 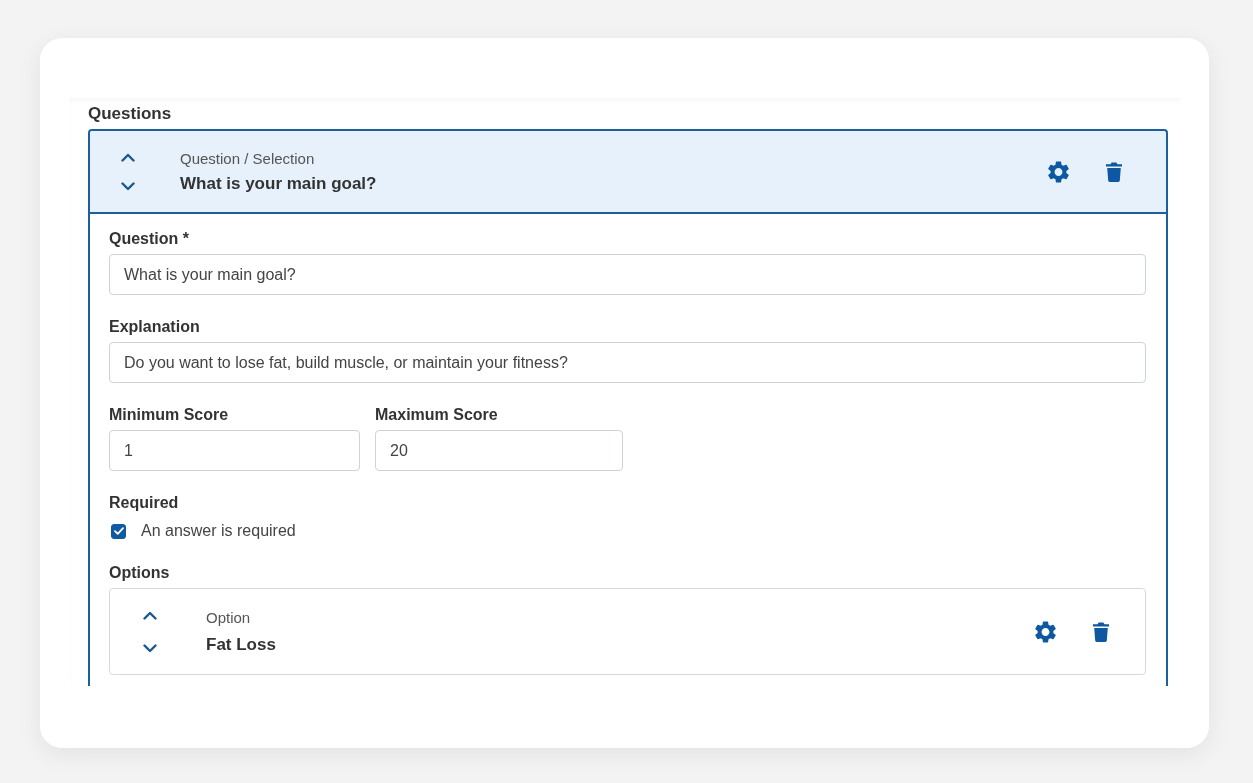 What do you see at coordinates (627, 274) in the screenshot?
I see `text-field: What is your main goal?` at bounding box center [627, 274].